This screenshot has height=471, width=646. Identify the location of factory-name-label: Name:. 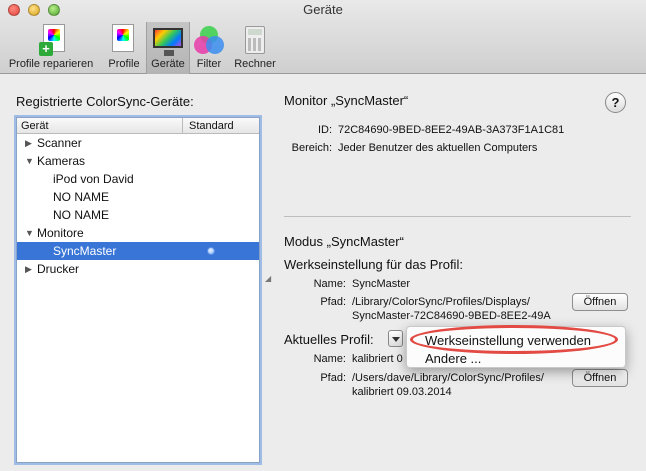
(329, 284).